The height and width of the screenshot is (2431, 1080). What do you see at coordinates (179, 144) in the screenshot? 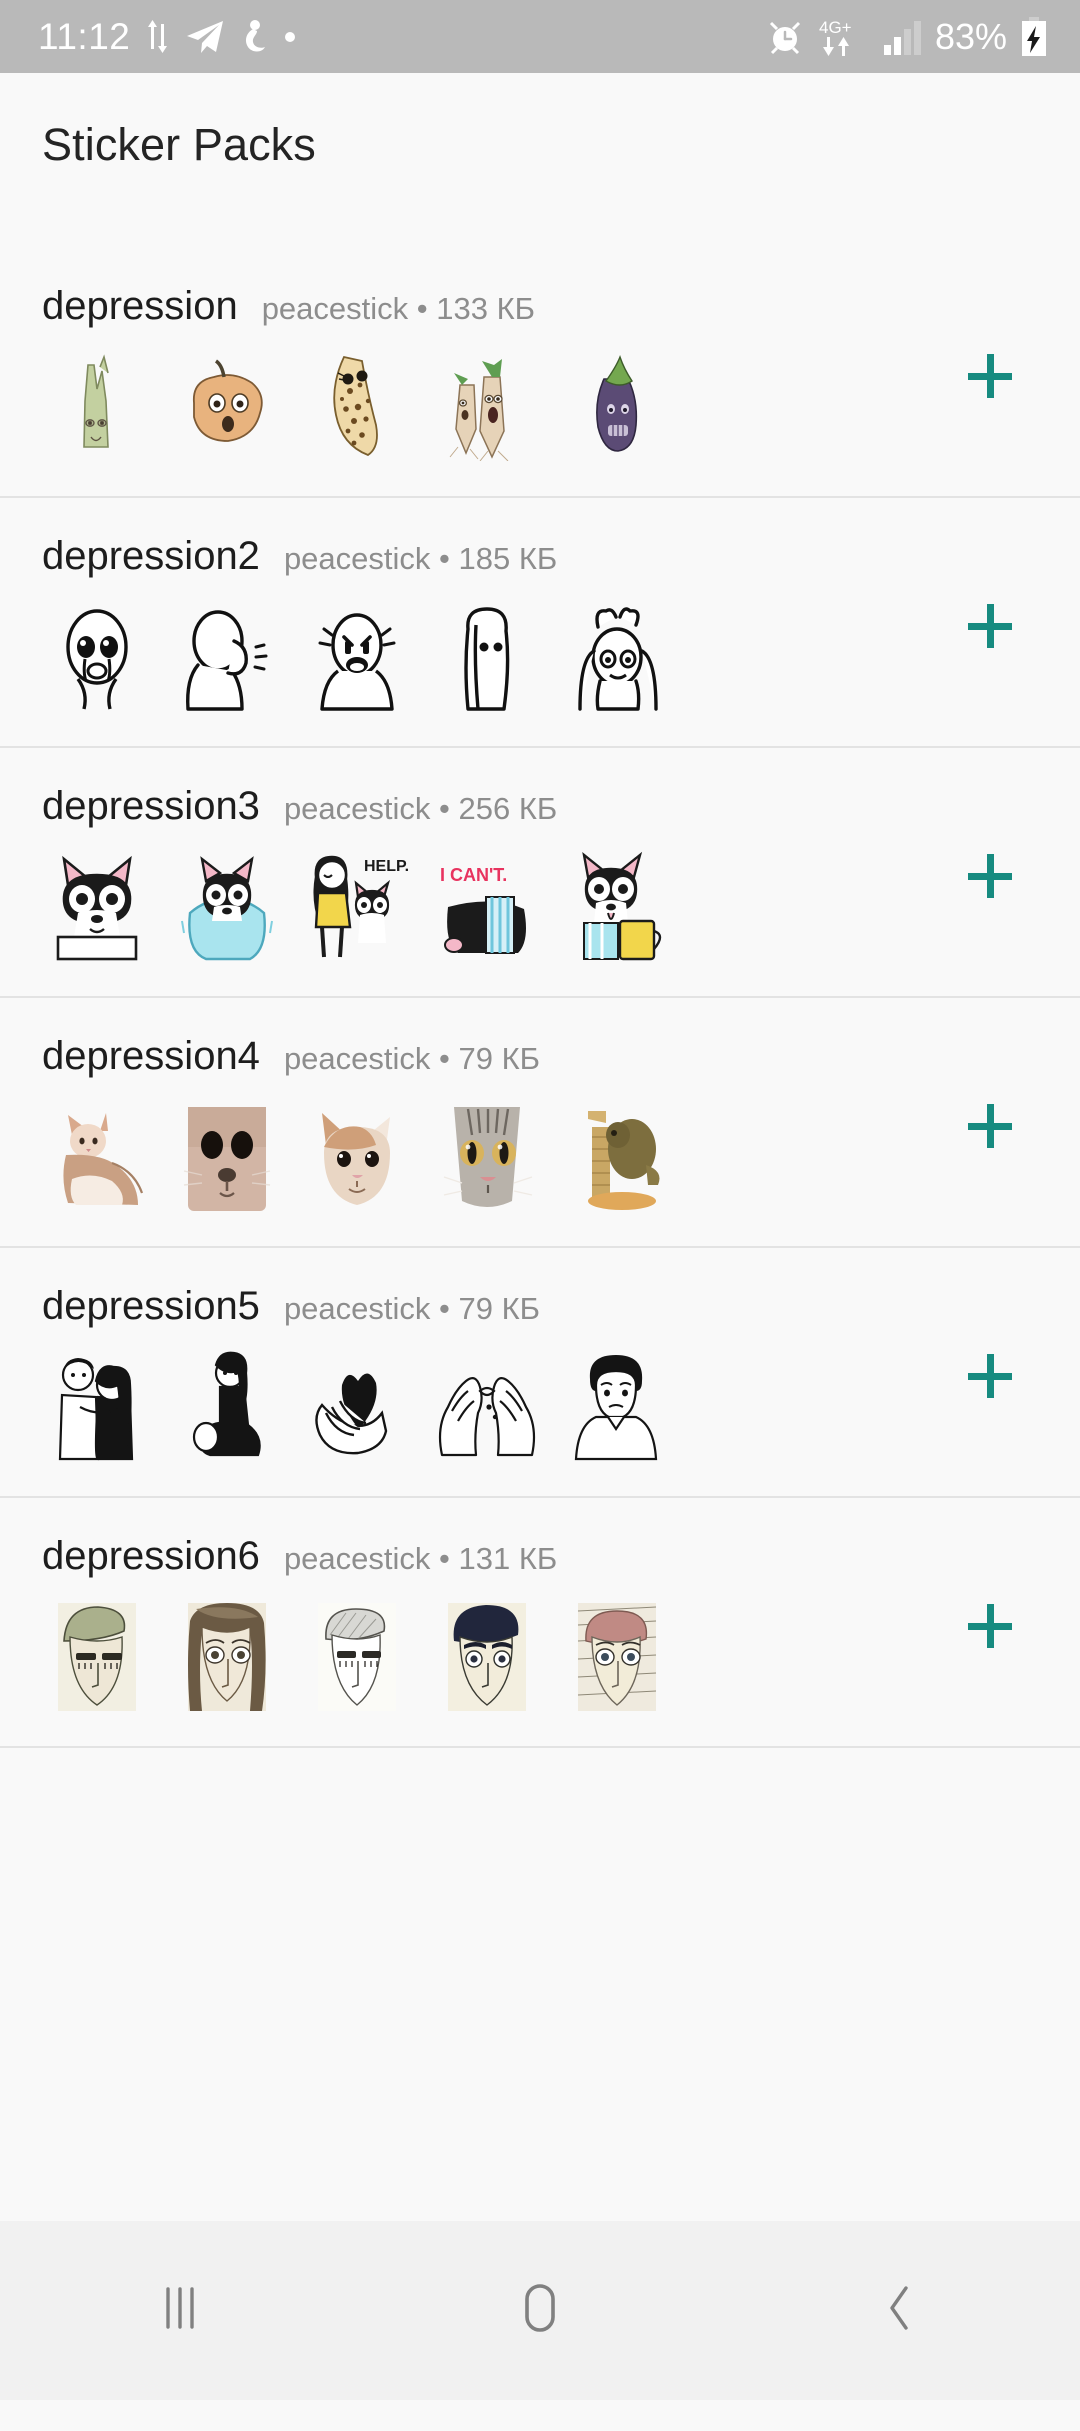
I see `page-title: Sticker Packs` at bounding box center [179, 144].